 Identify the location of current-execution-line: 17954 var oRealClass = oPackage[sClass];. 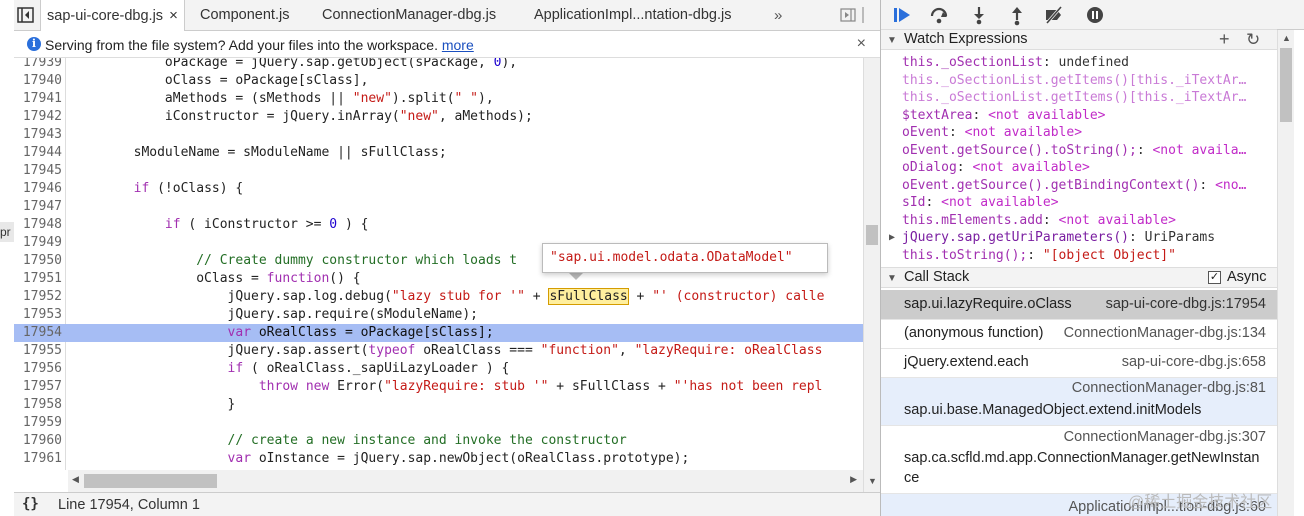
(438, 333).